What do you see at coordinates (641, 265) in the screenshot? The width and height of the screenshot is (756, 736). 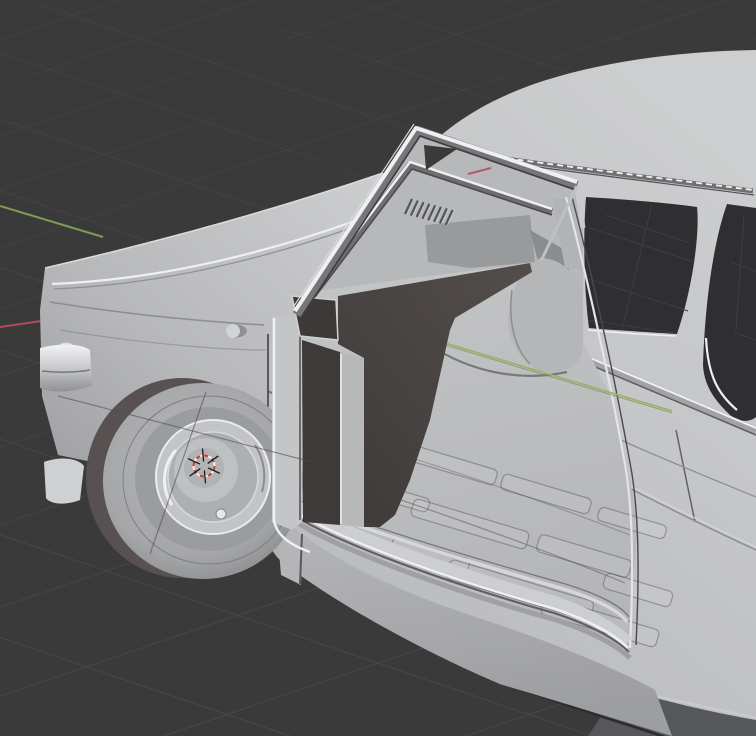 I see `rear-door-window-opening` at bounding box center [641, 265].